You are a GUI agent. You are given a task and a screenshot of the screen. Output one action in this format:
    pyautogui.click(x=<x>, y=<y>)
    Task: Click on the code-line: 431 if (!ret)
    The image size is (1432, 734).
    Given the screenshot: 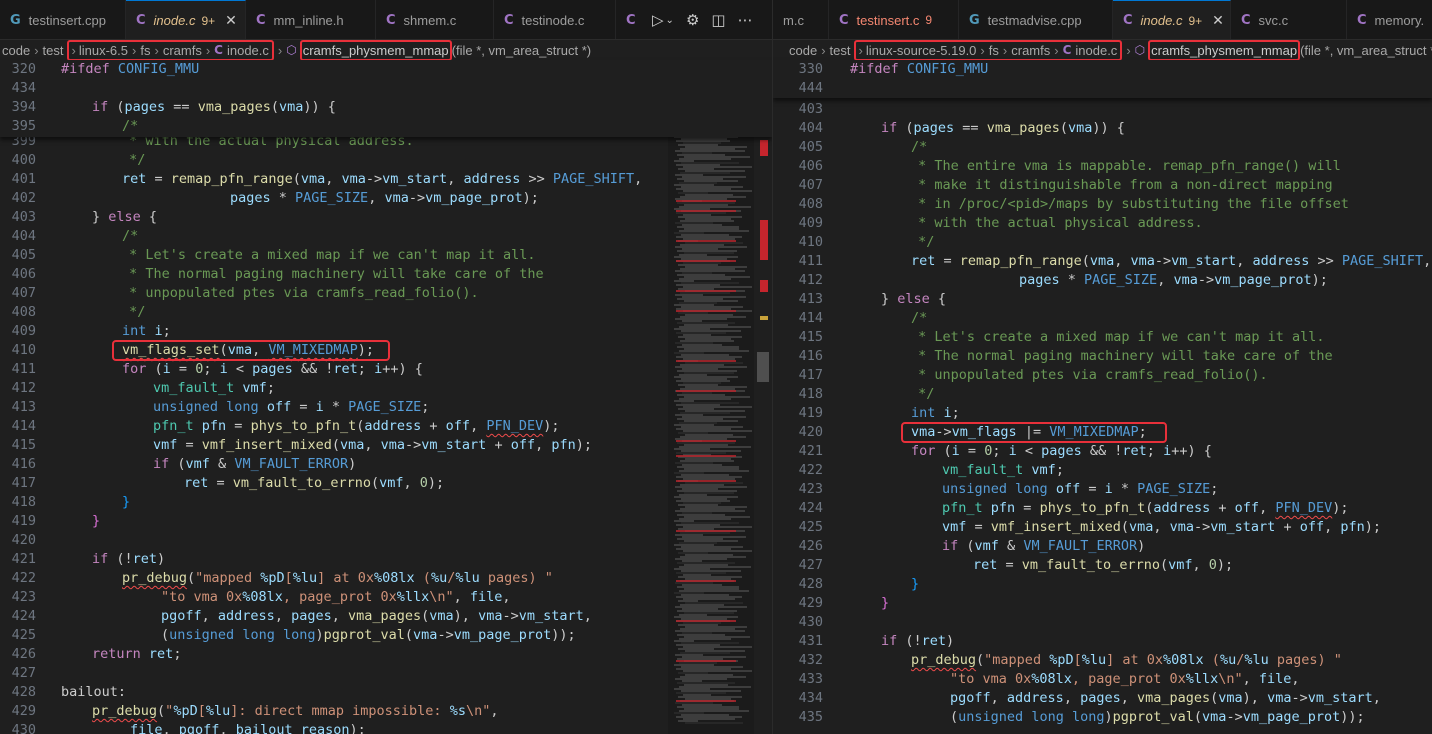 What is the action you would take?
    pyautogui.click(x=876, y=641)
    